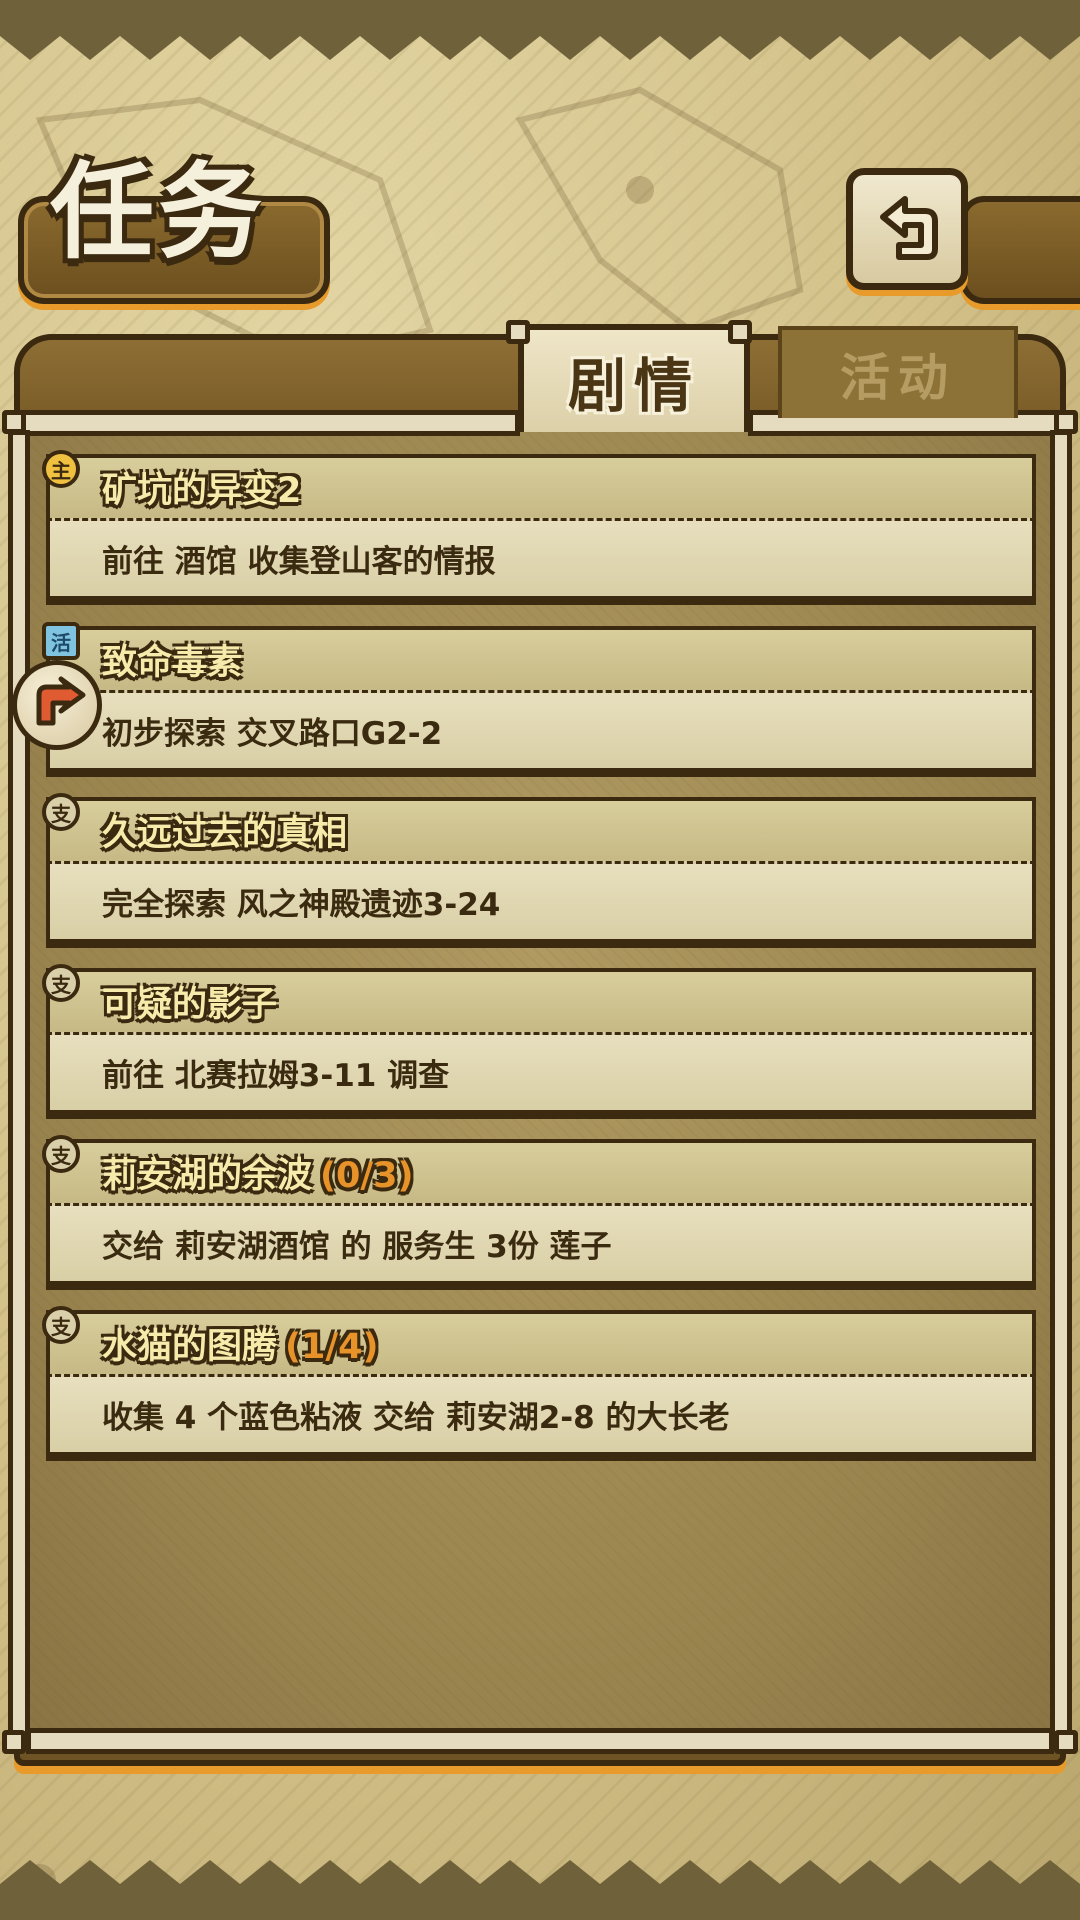 The height and width of the screenshot is (1920, 1080). What do you see at coordinates (539, 870) in the screenshot?
I see `quest-card: 支 久远过去的真相 完全探索 风之神殿遗迹3-24` at bounding box center [539, 870].